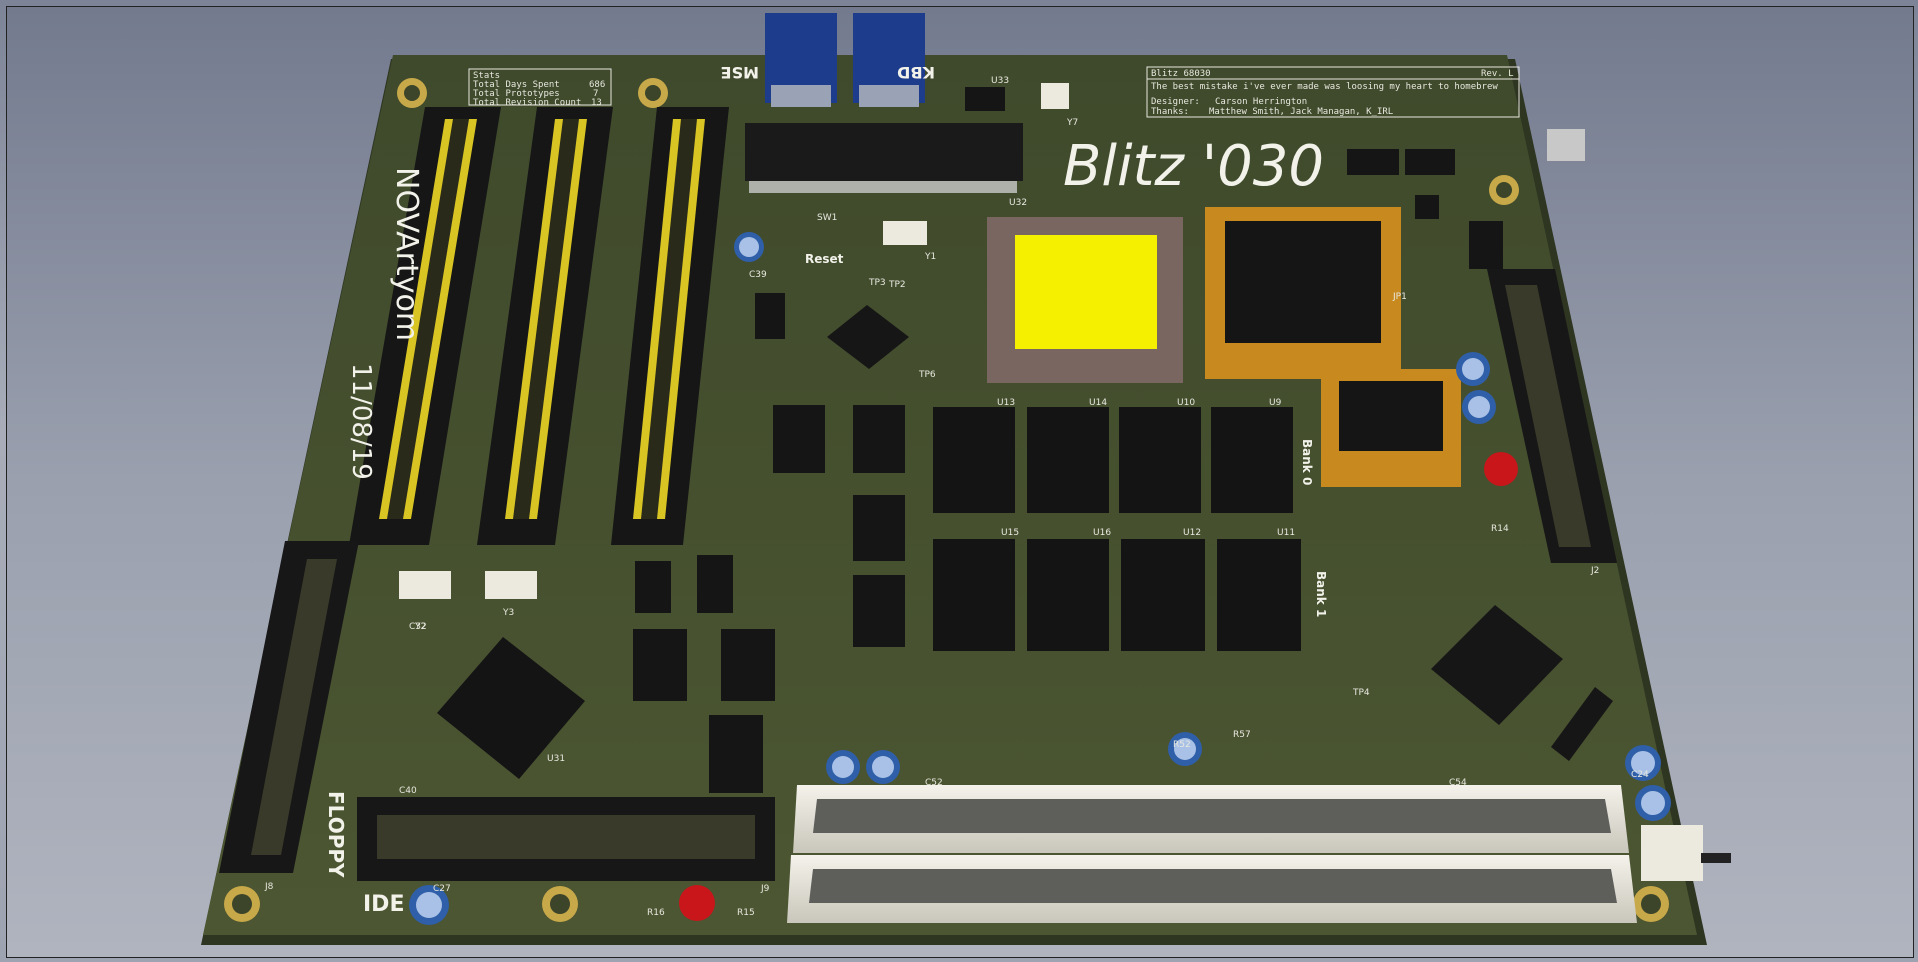 The width and height of the screenshot is (1918, 962). I want to click on floppy-label: FLOPPY, so click(336, 834).